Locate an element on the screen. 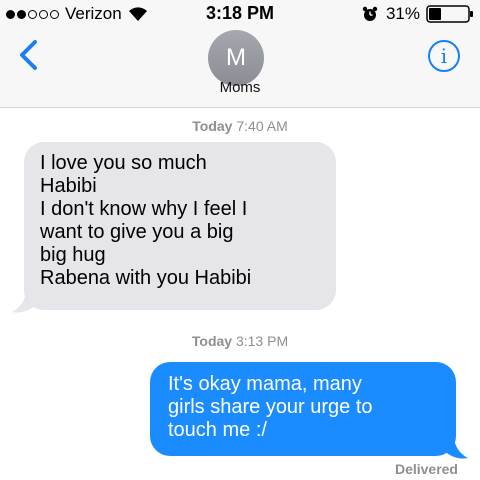 This screenshot has width=480, height=480. timestamp: Today 3:13 PM is located at coordinates (240, 341).